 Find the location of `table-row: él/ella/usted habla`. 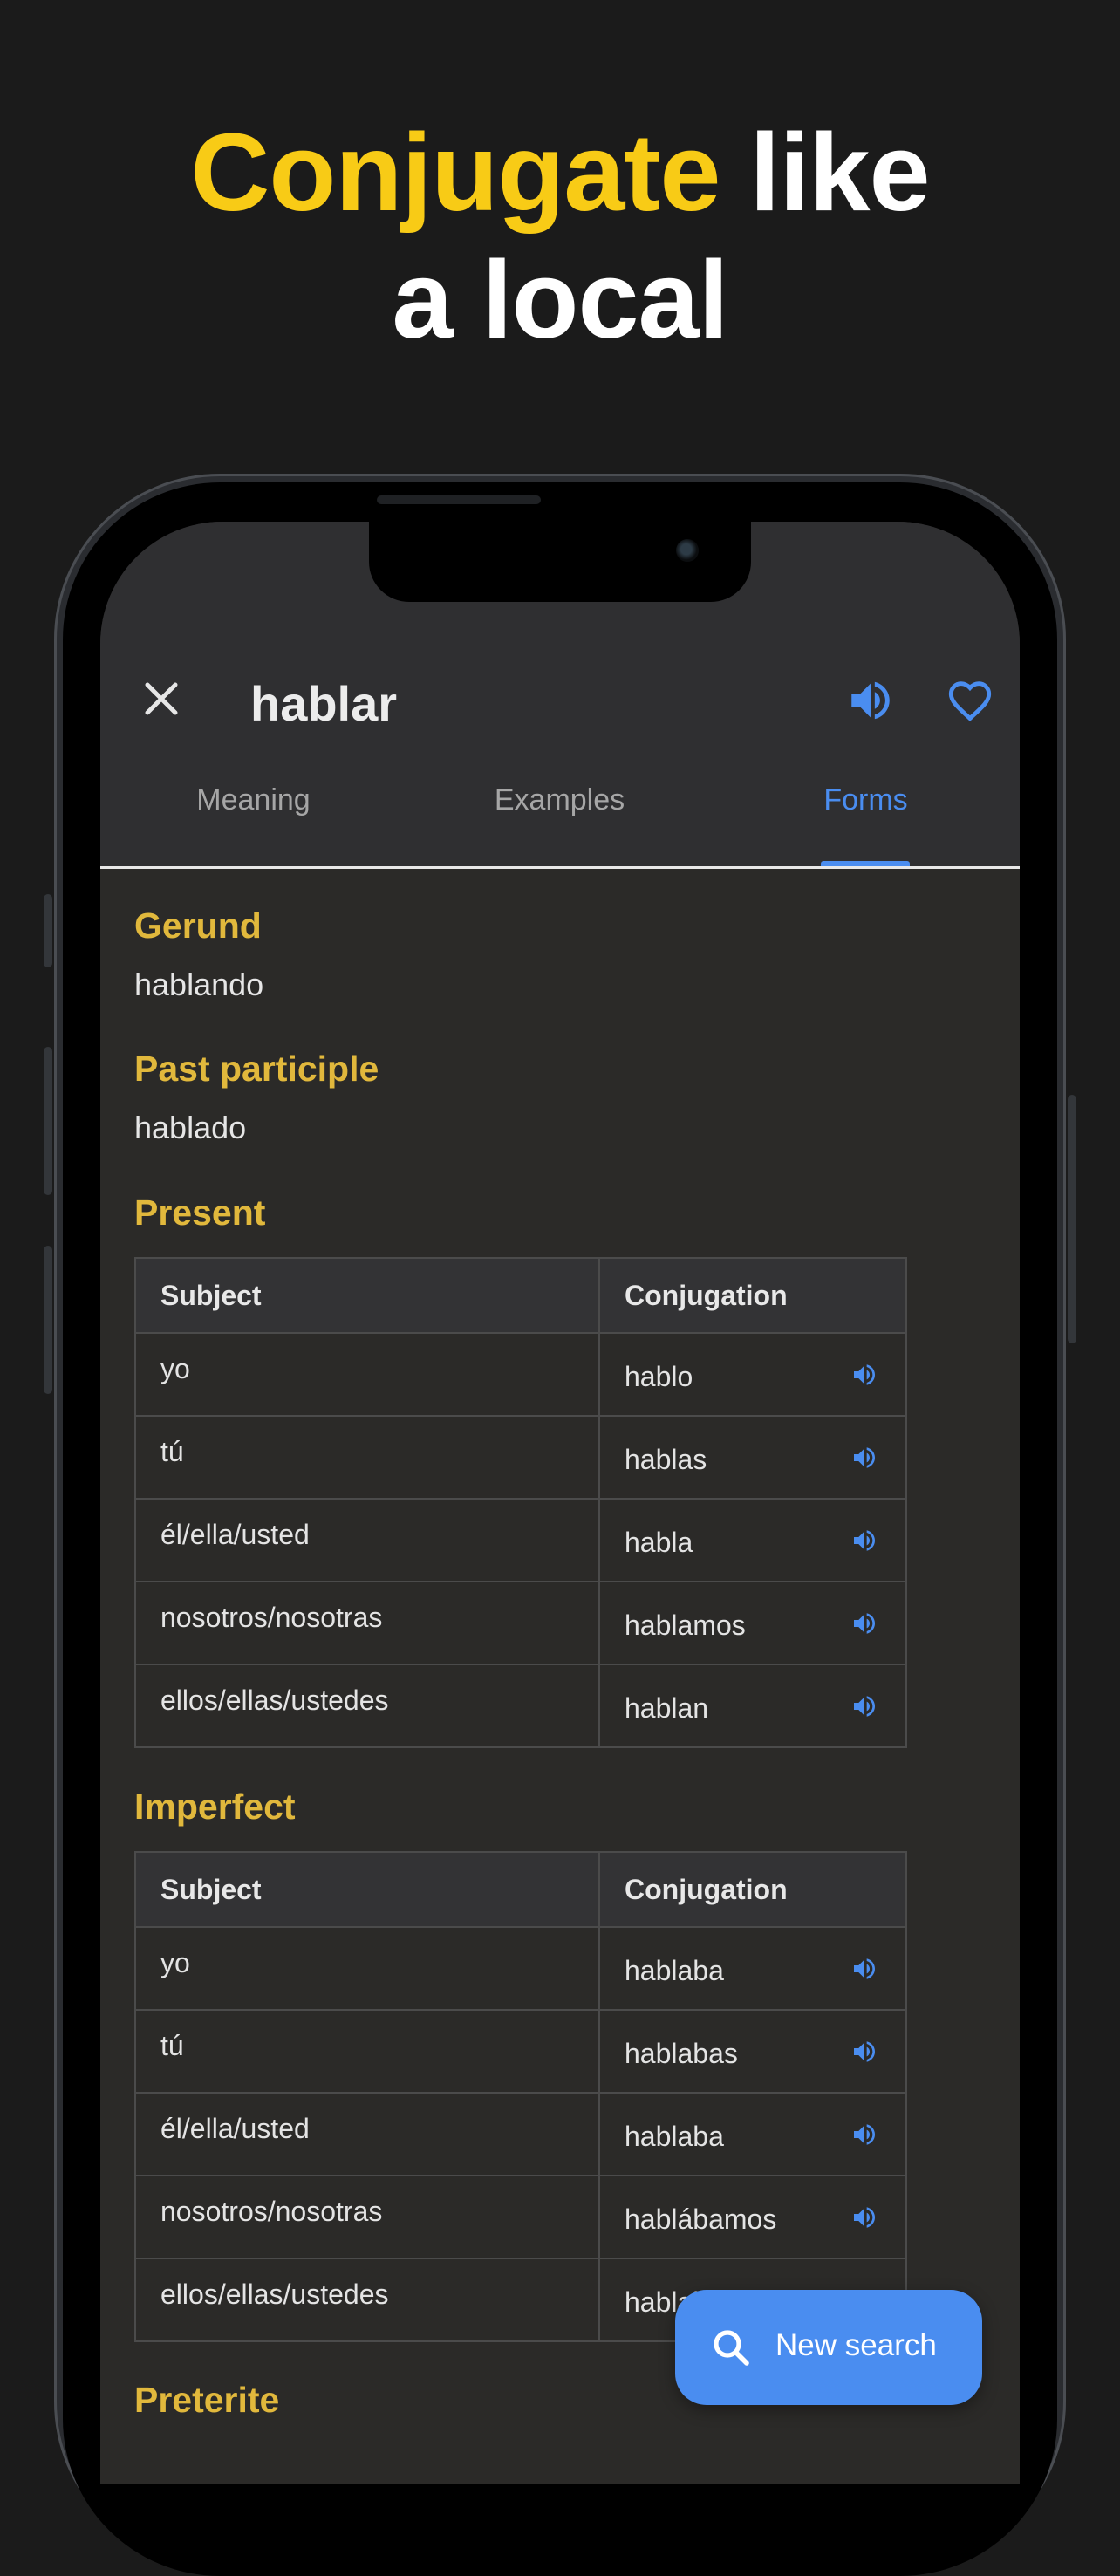

table-row: él/ella/usted habla is located at coordinates (520, 1539).